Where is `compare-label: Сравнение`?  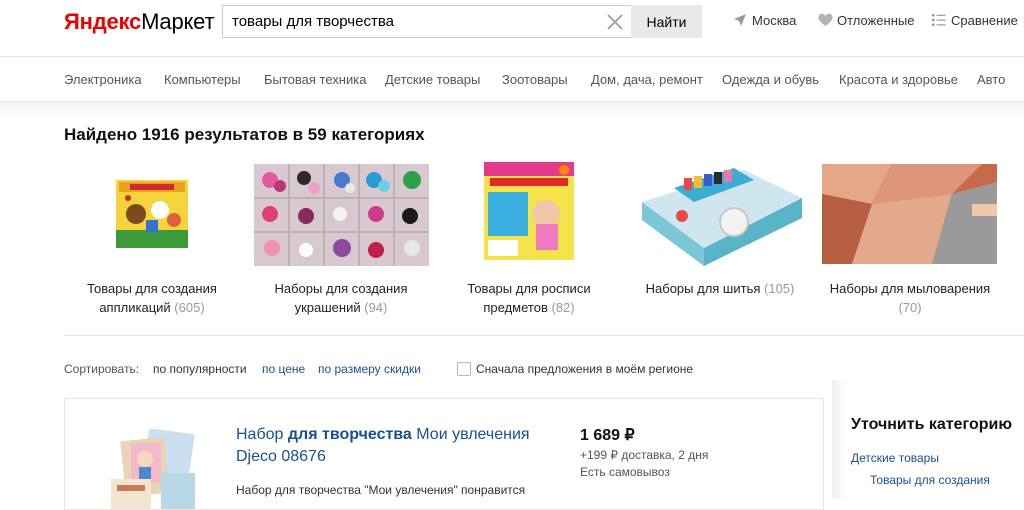
compare-label: Сравнение is located at coordinates (984, 20).